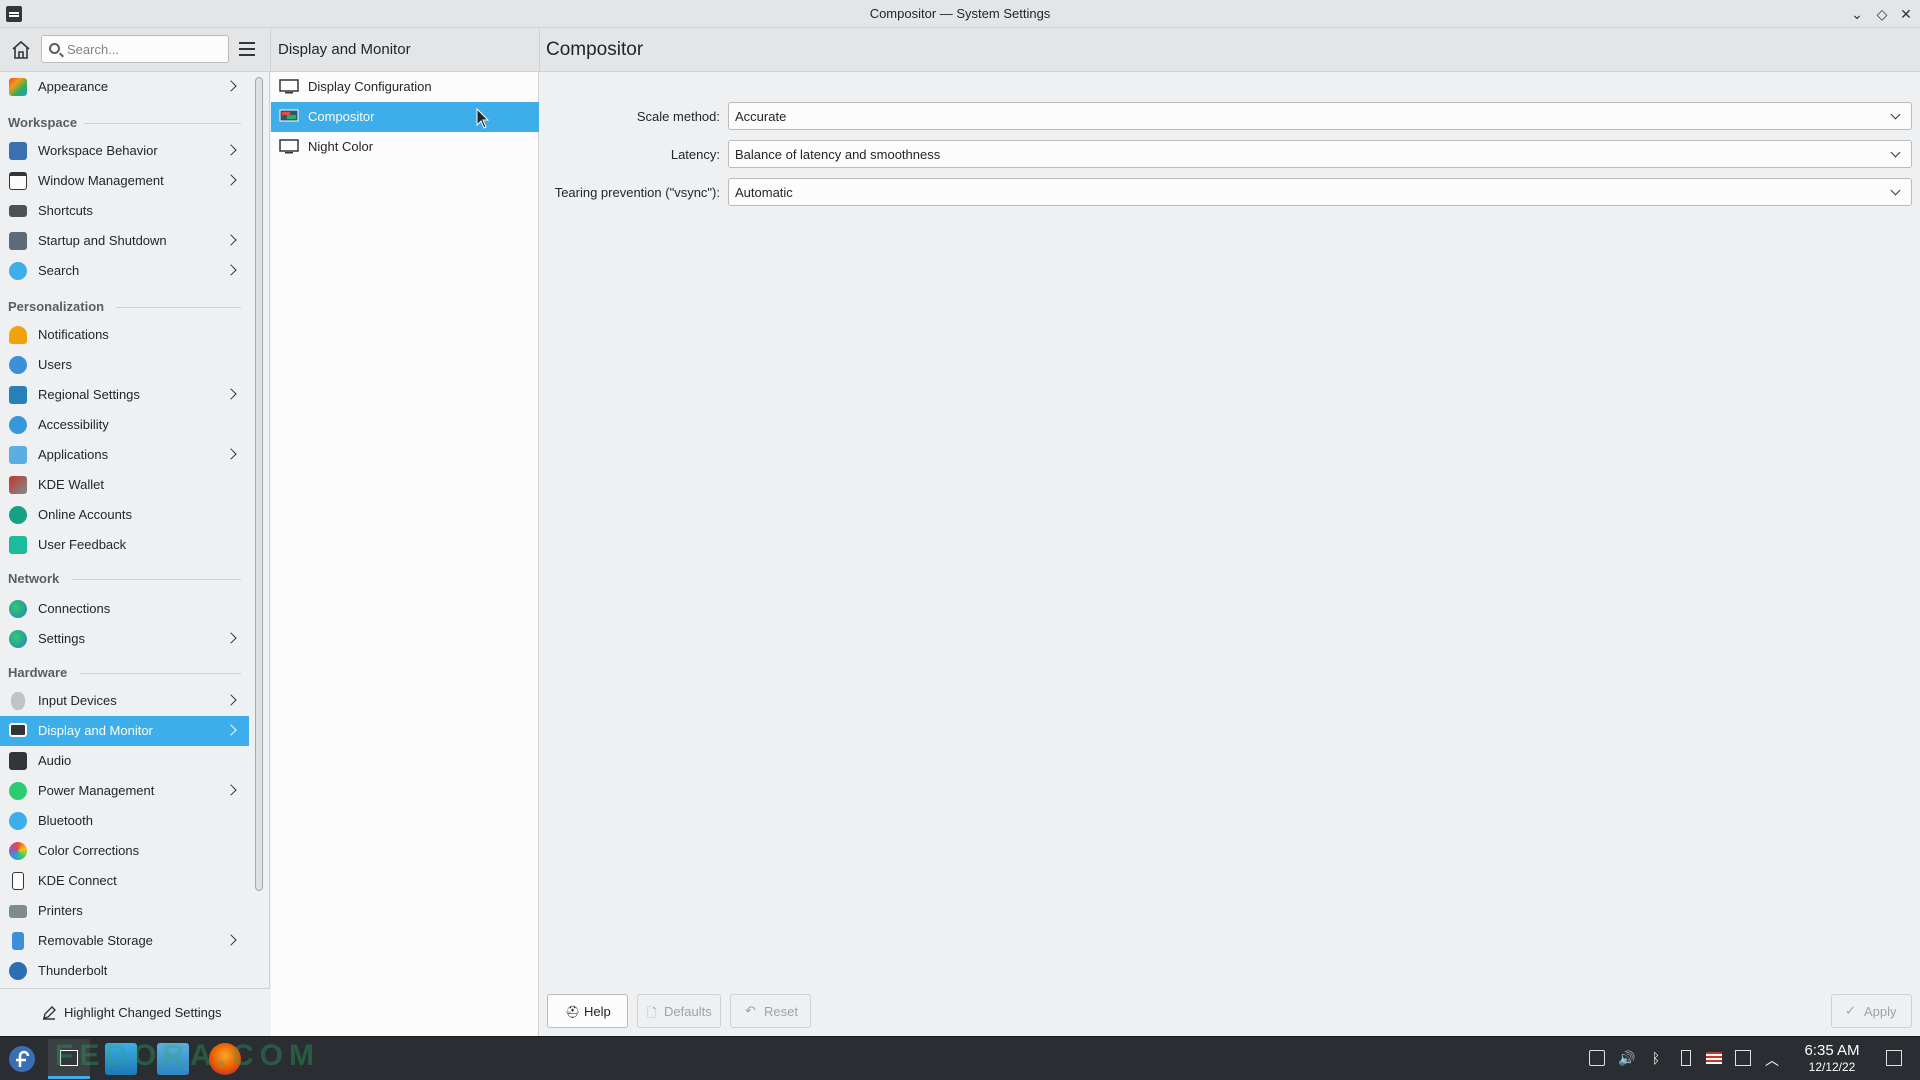 The image size is (1920, 1080). Describe the element at coordinates (124, 395) in the screenshot. I see `sidebar-item-regional-settings: Regional Settings` at that location.